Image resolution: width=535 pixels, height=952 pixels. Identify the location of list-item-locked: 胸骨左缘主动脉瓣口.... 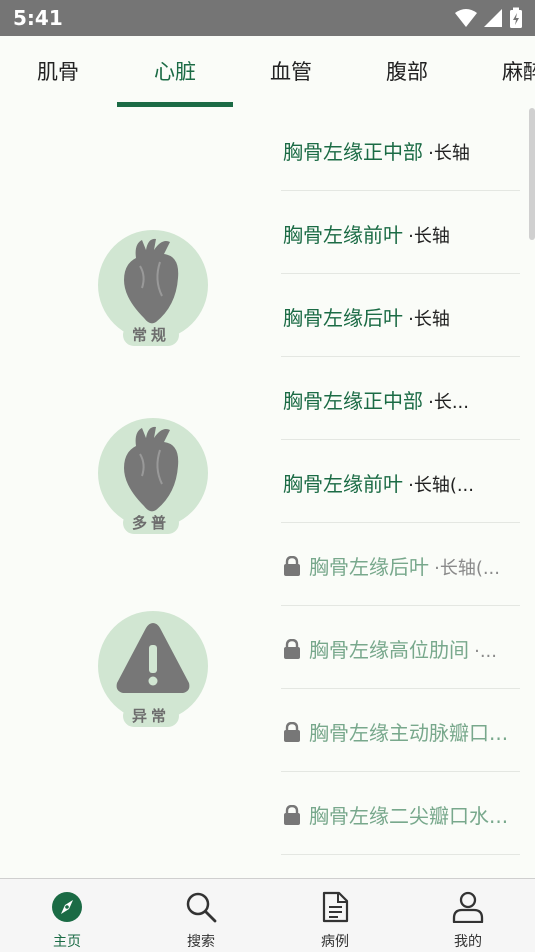
(400, 730).